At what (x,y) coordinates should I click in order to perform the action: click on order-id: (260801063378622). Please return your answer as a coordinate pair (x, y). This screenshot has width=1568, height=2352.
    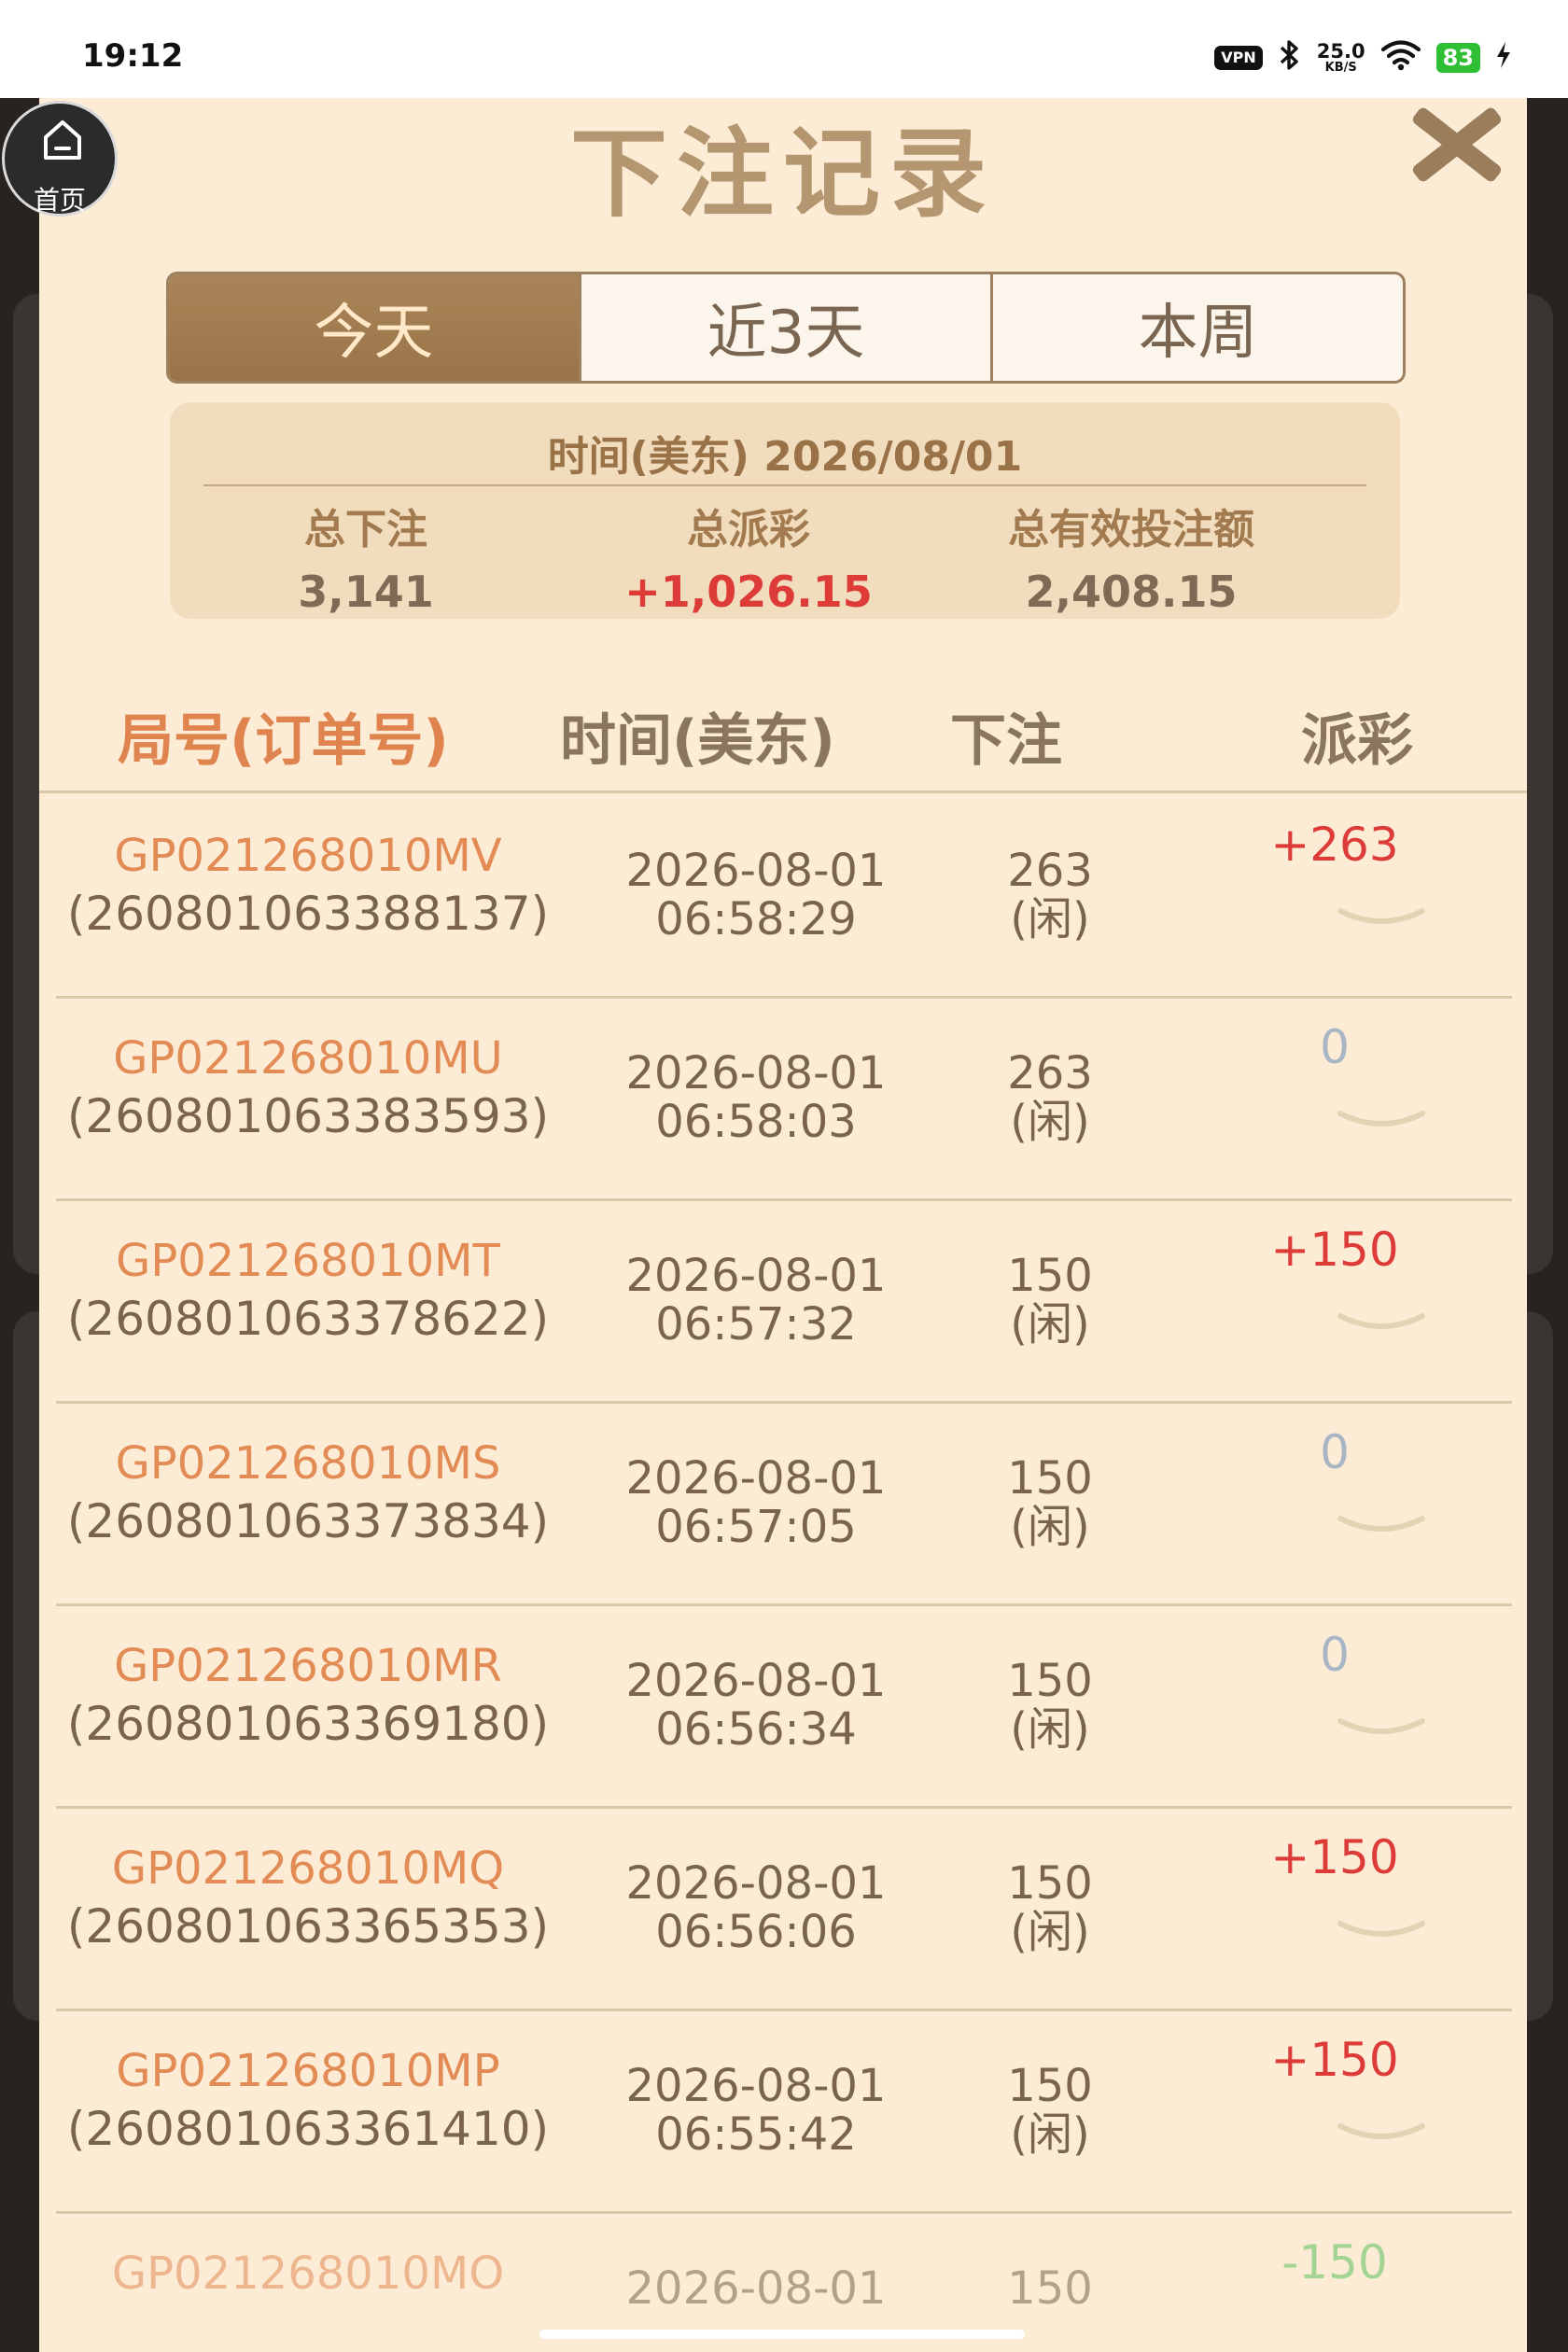
    Looking at the image, I should click on (308, 1318).